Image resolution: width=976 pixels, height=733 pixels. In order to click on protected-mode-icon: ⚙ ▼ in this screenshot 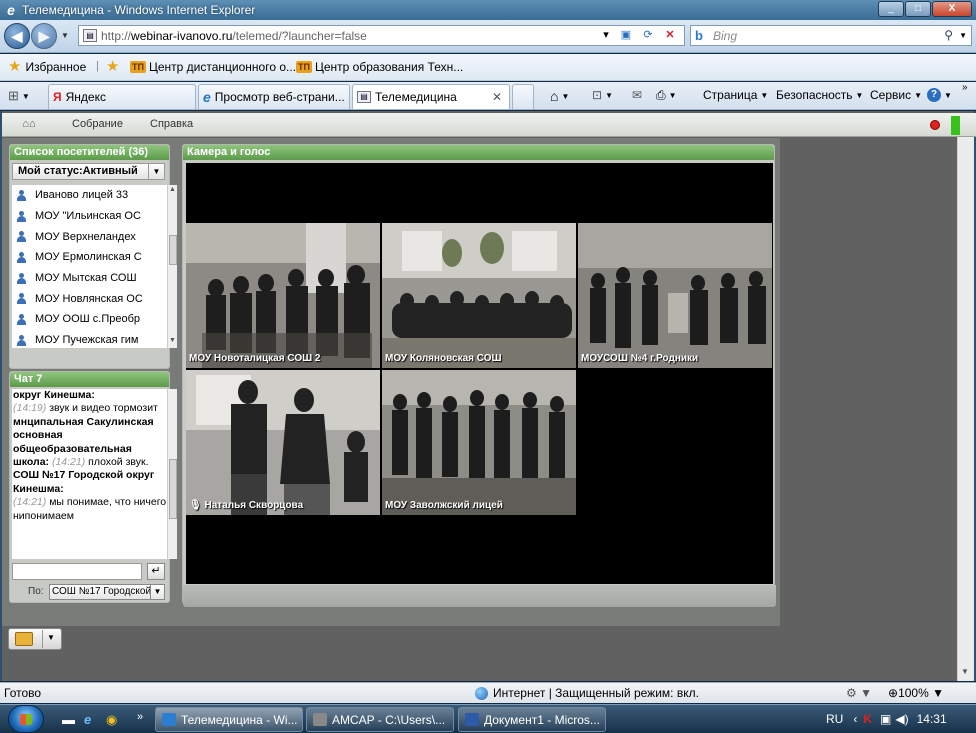, I will do `click(859, 693)`.